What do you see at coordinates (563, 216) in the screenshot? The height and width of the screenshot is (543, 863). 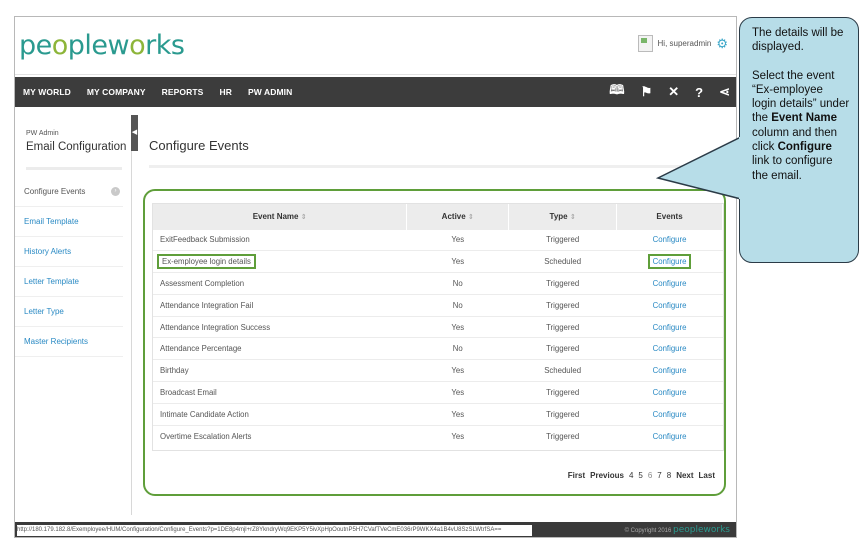 I see `column-header-type: Type ⇕` at bounding box center [563, 216].